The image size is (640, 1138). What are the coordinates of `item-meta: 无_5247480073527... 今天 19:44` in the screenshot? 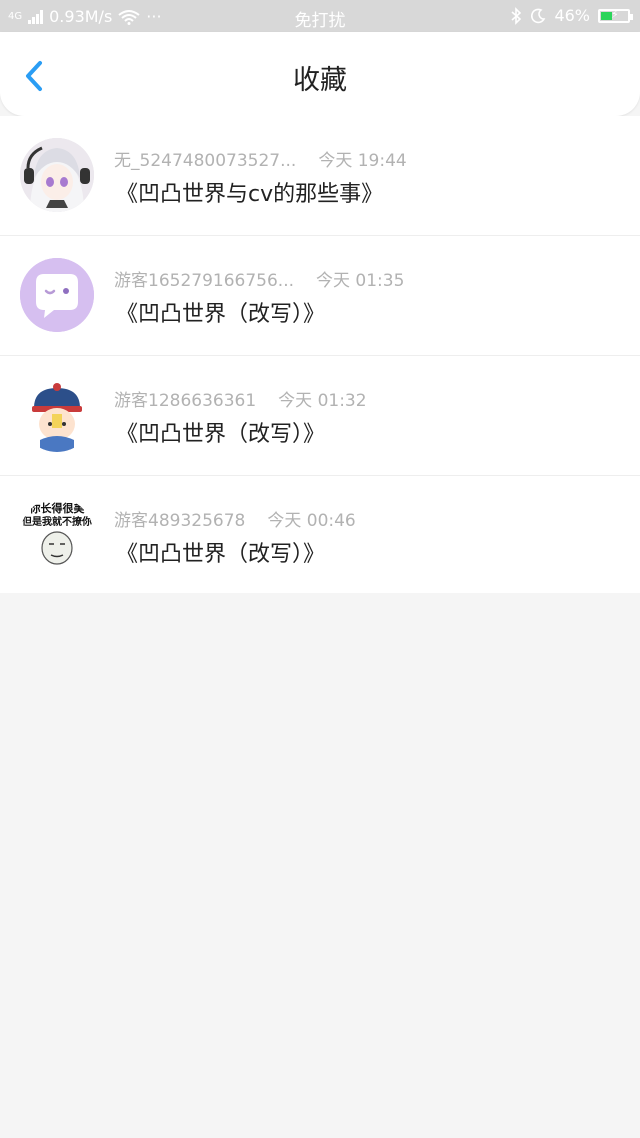 It's located at (260, 158).